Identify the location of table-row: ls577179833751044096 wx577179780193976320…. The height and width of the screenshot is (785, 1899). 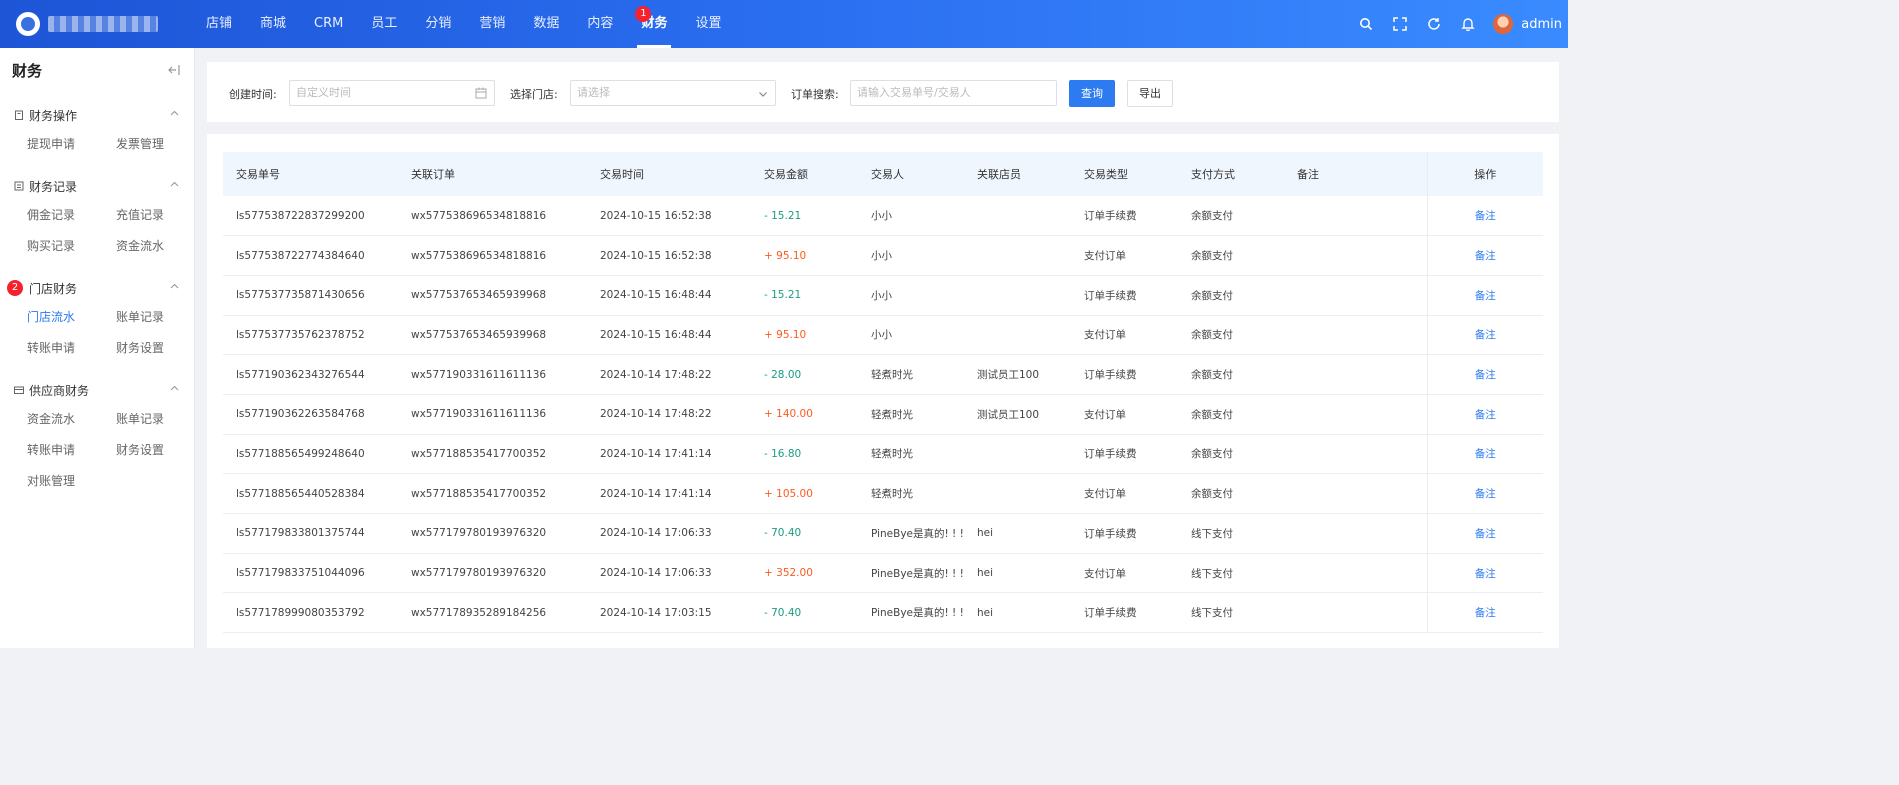
(883, 573).